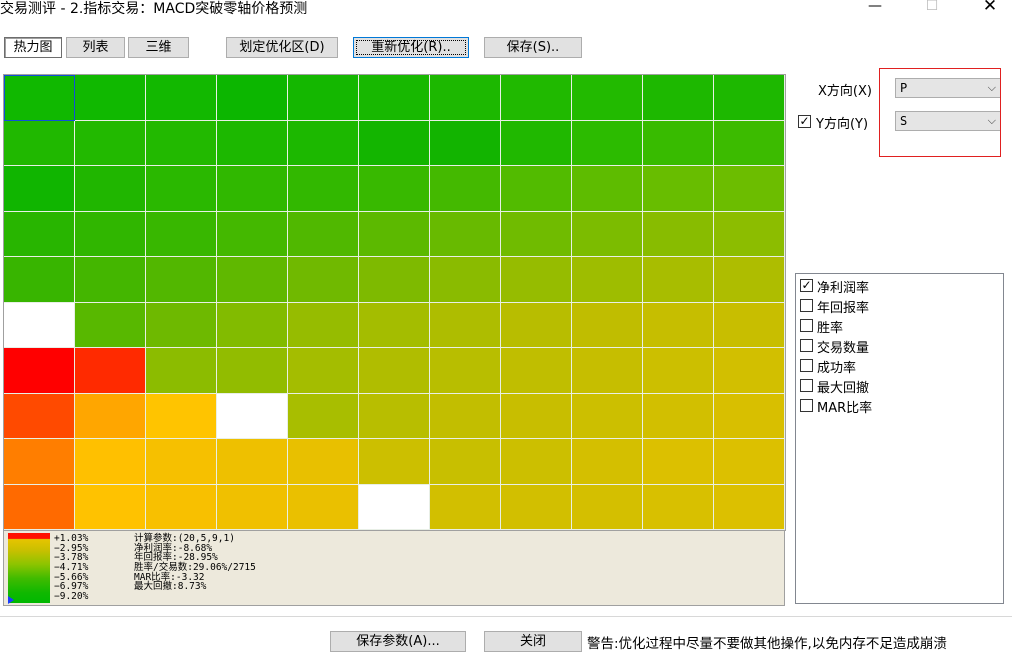 This screenshot has width=1012, height=658. Describe the element at coordinates (932, 8) in the screenshot. I see `maximize-icon: ☐` at that location.